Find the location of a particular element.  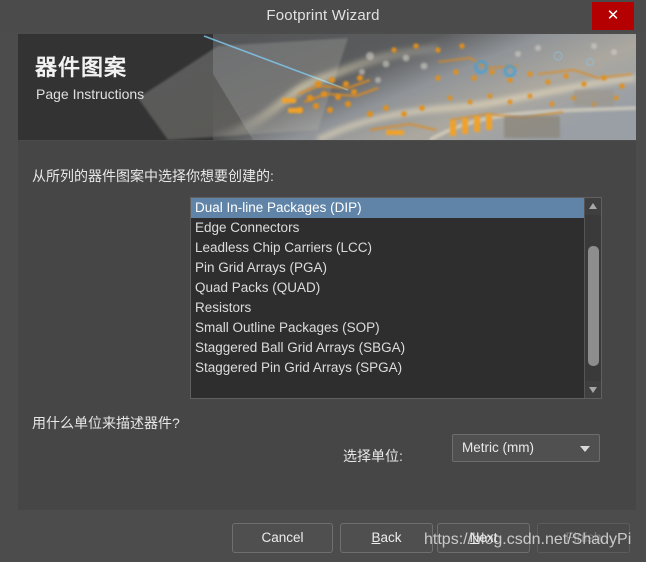

banner-title: 器件图案 is located at coordinates (81, 67).